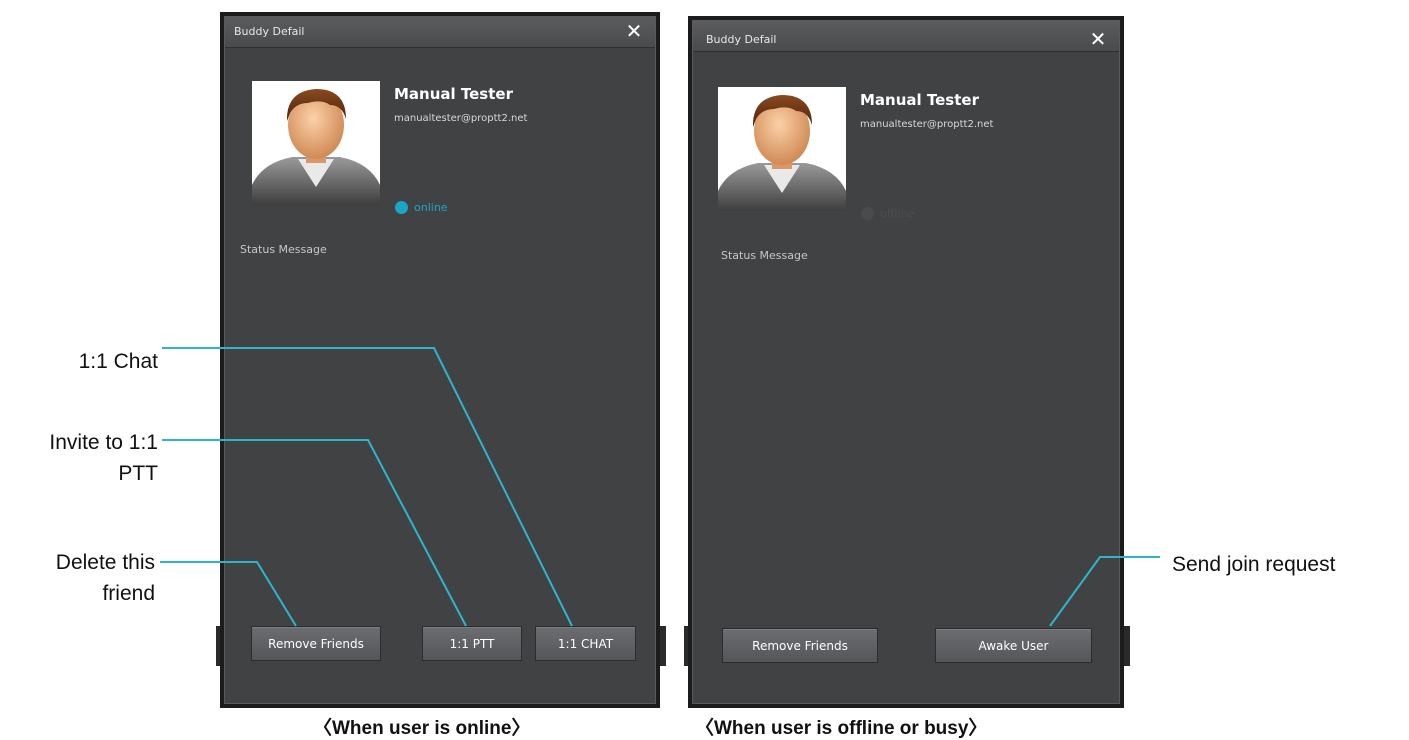 The width and height of the screenshot is (1409, 740). What do you see at coordinates (118, 361) in the screenshot?
I see `annotation-chat: 1:1 Chat` at bounding box center [118, 361].